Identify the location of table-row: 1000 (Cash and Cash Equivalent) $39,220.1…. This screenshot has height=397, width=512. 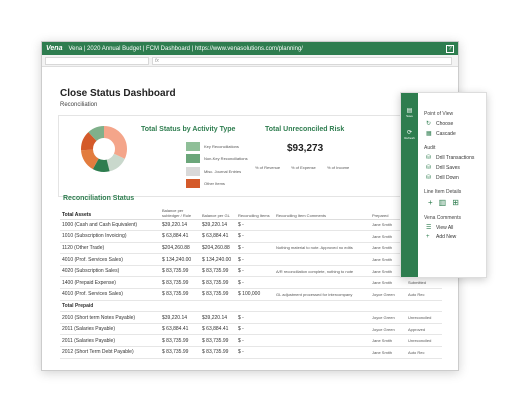
(251, 225).